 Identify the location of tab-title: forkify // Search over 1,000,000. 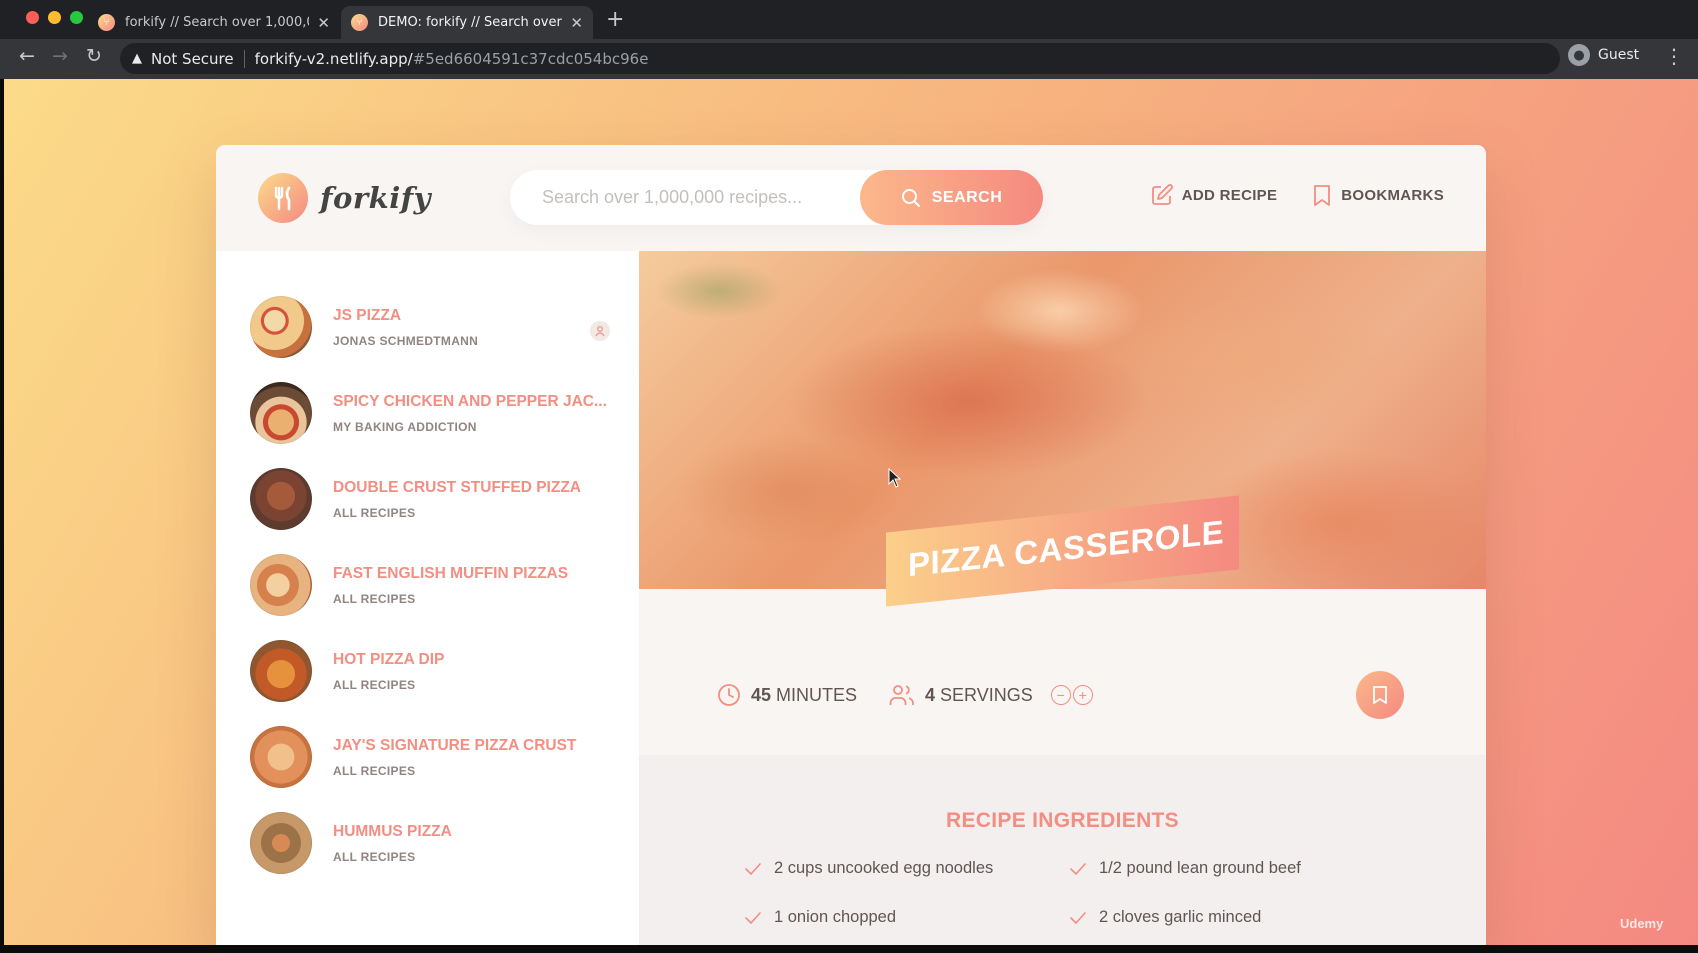
(217, 22).